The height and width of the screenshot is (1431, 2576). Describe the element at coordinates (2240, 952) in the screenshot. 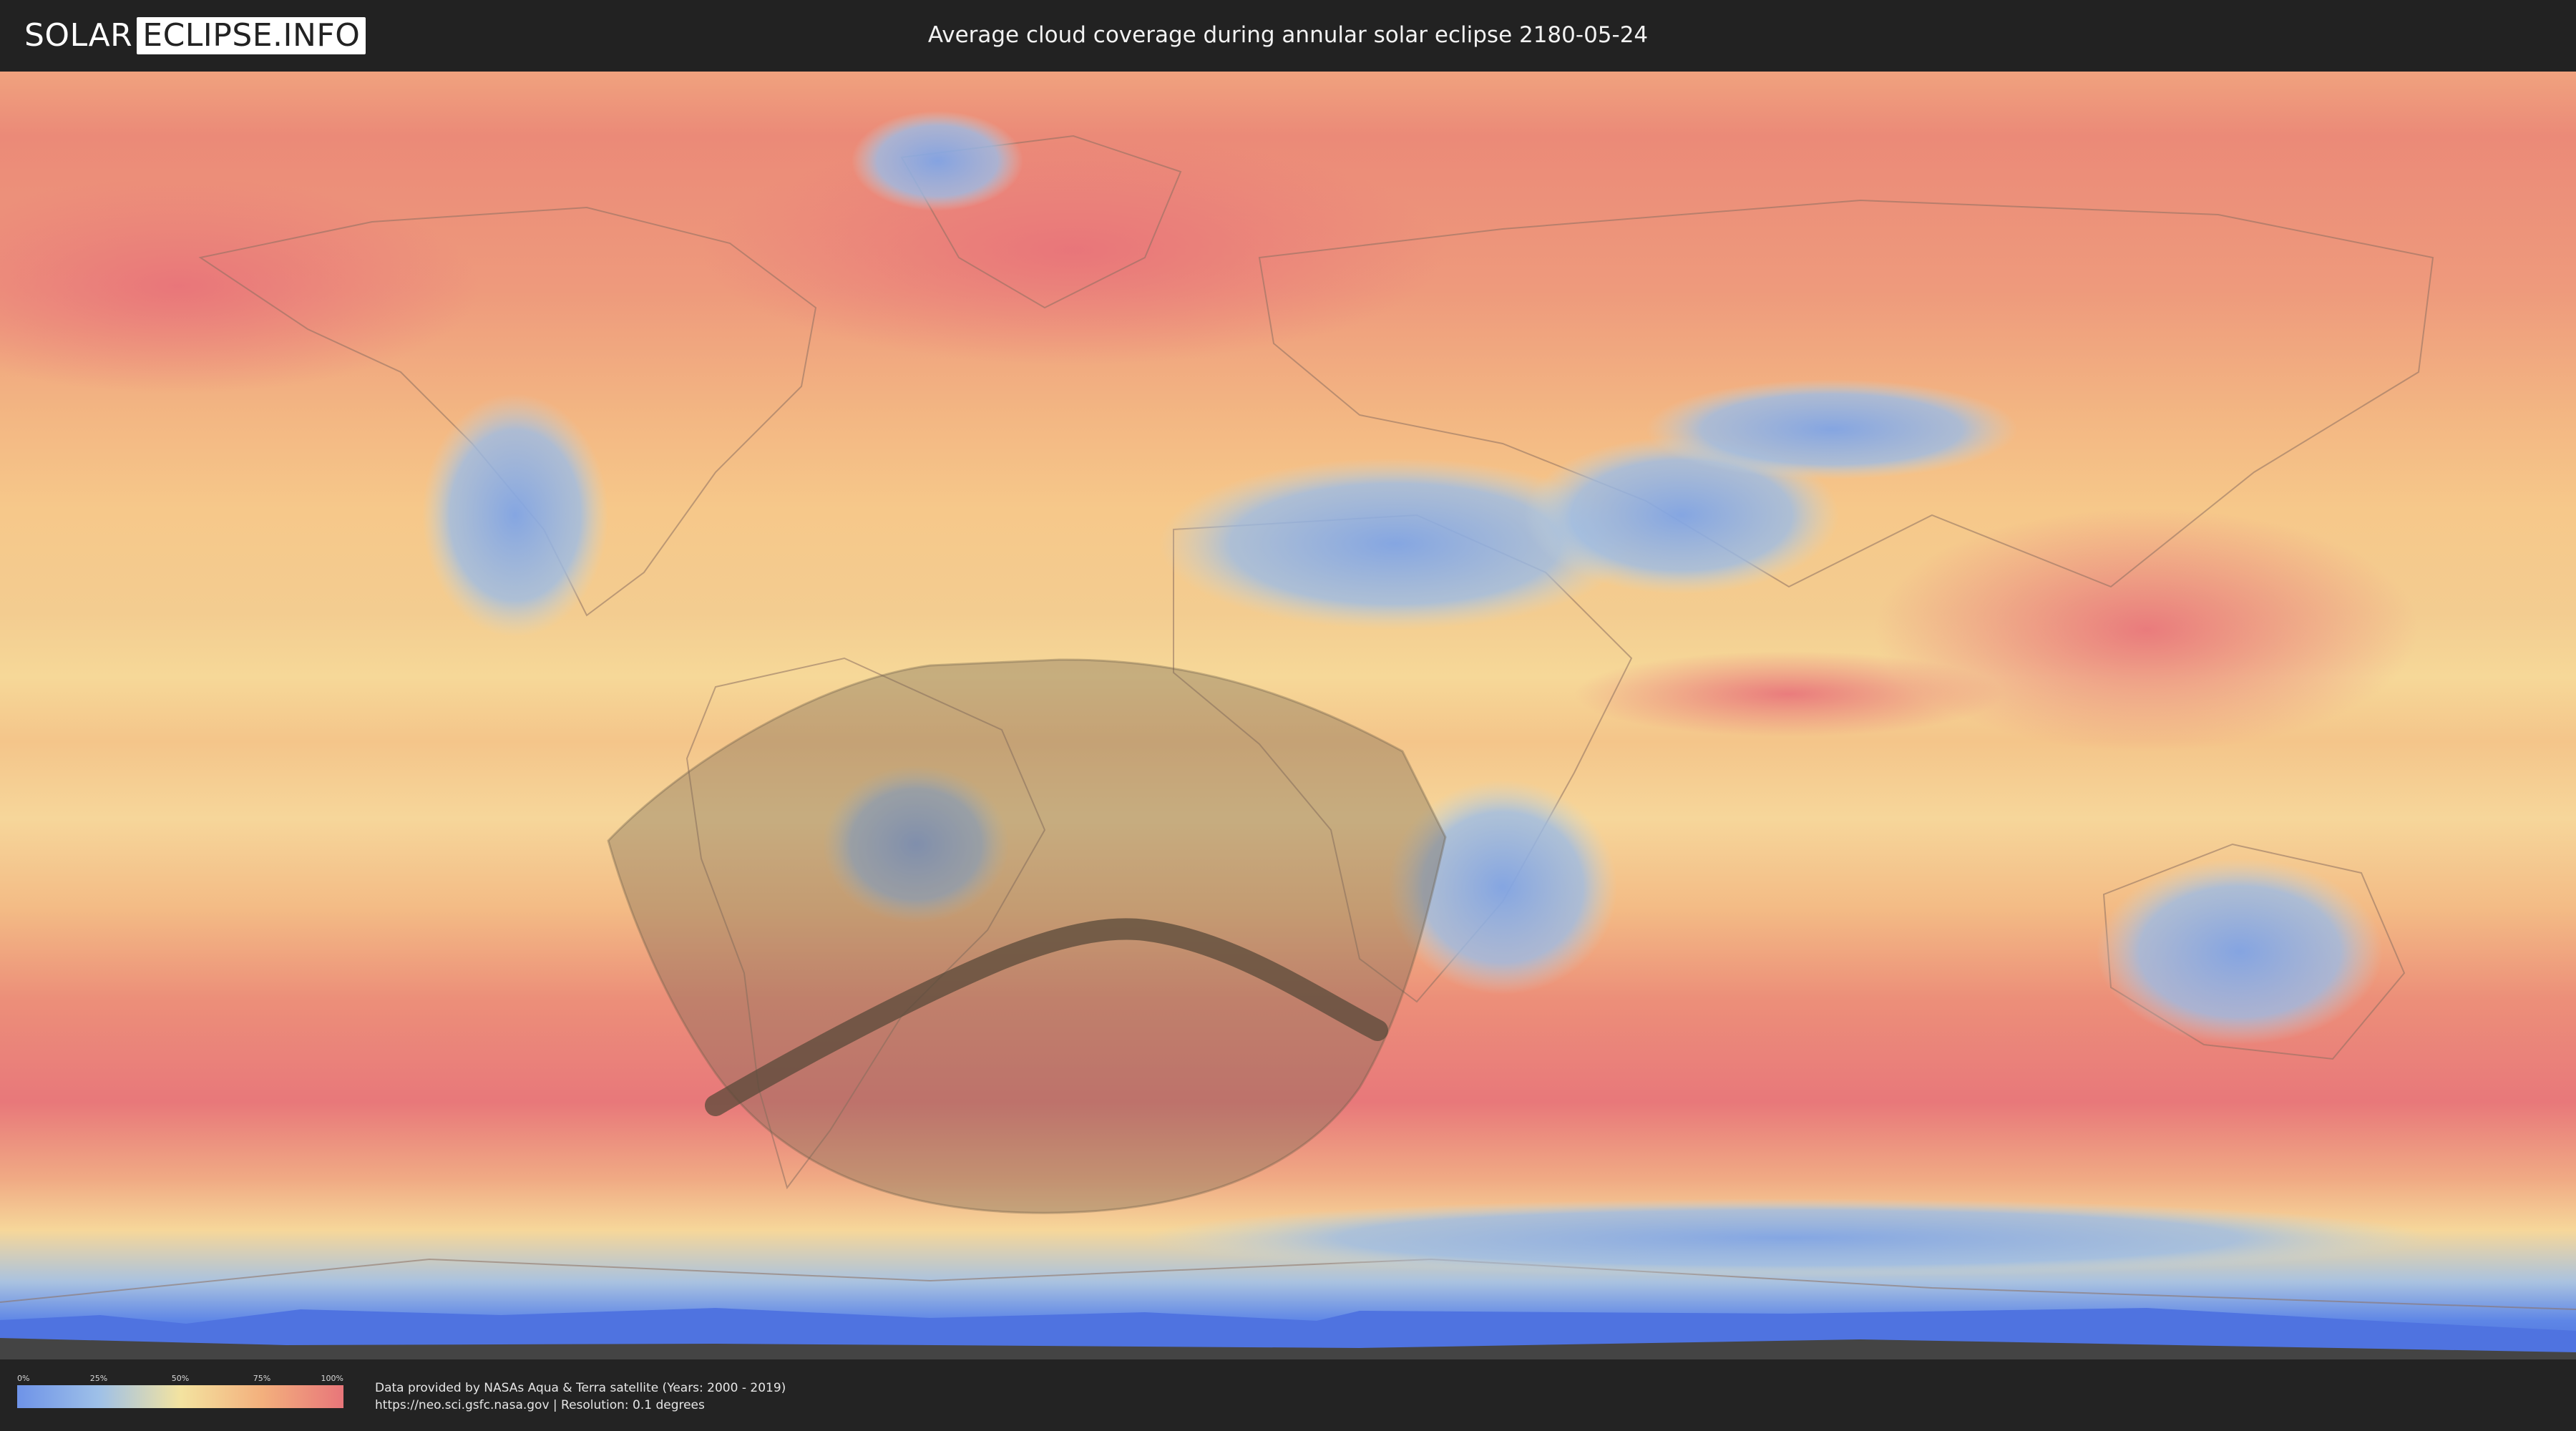

I see `australia-clear-region` at that location.